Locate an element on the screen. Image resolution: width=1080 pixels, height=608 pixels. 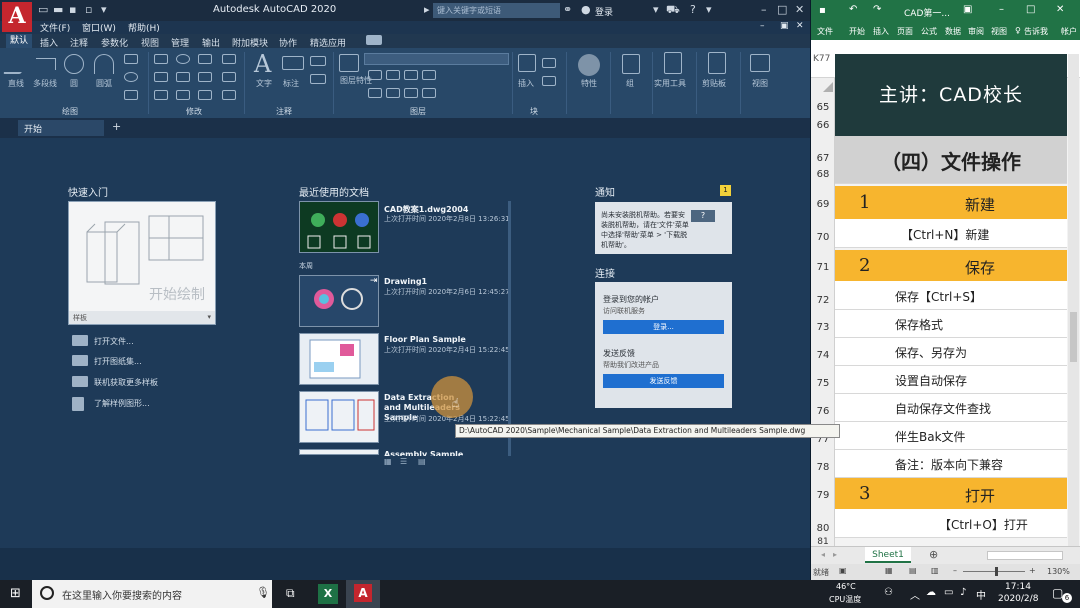
quick-access-dropdown-icon: ▾ is located at coordinates (107, 10).